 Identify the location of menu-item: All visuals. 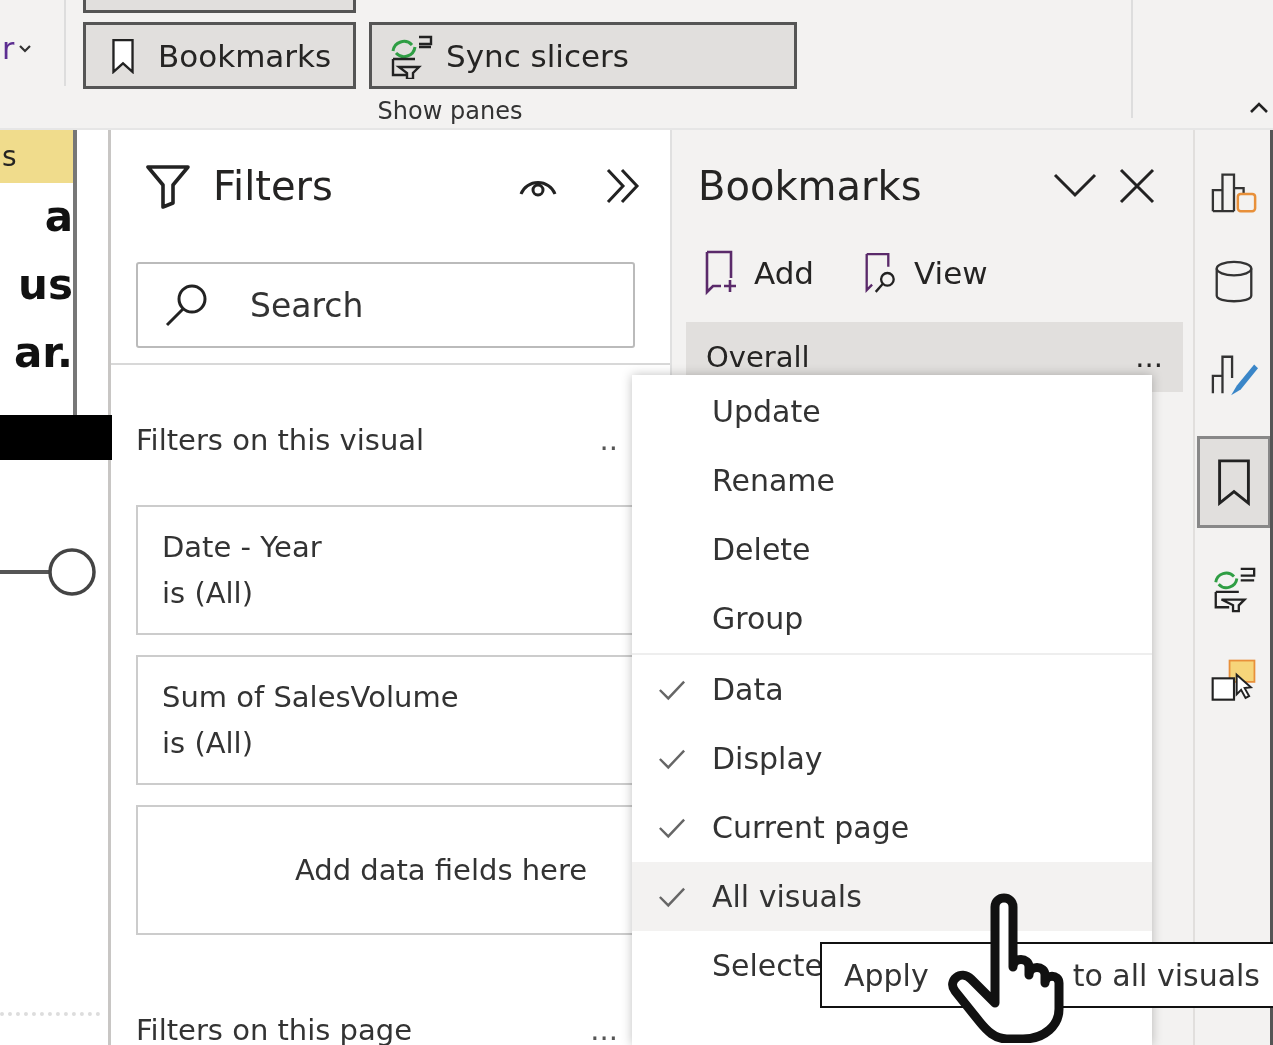
(892, 896).